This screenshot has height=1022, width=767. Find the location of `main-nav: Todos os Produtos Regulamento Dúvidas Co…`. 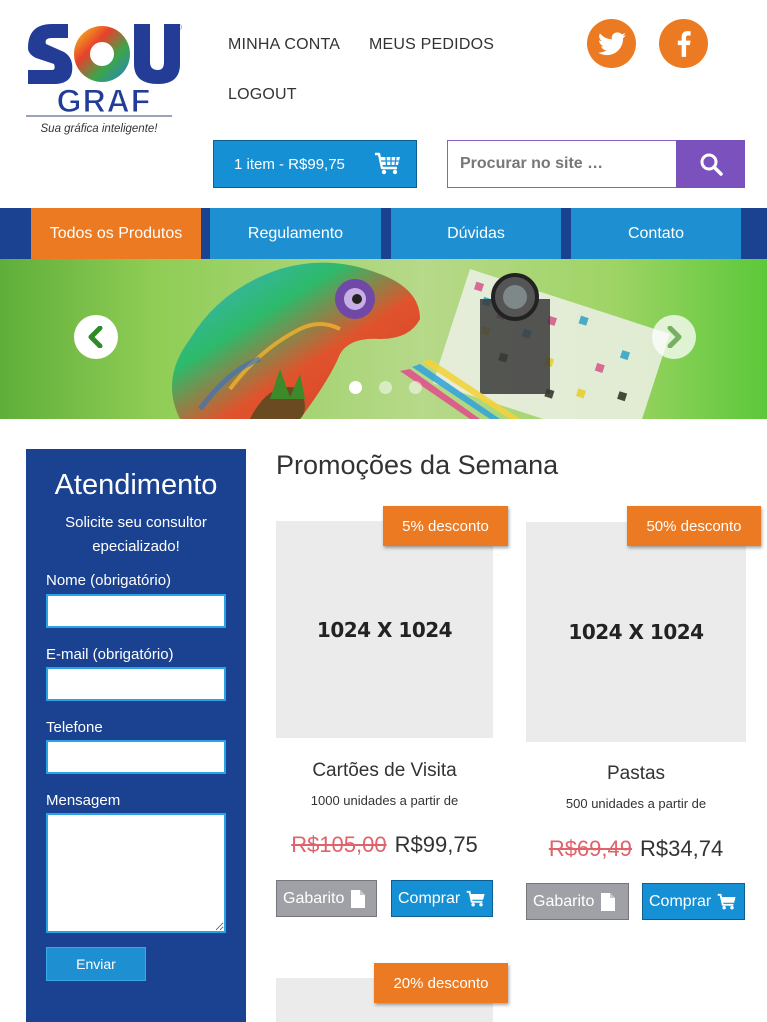

main-nav: Todos os Produtos Regulamento Dúvidas Co… is located at coordinates (383, 233).